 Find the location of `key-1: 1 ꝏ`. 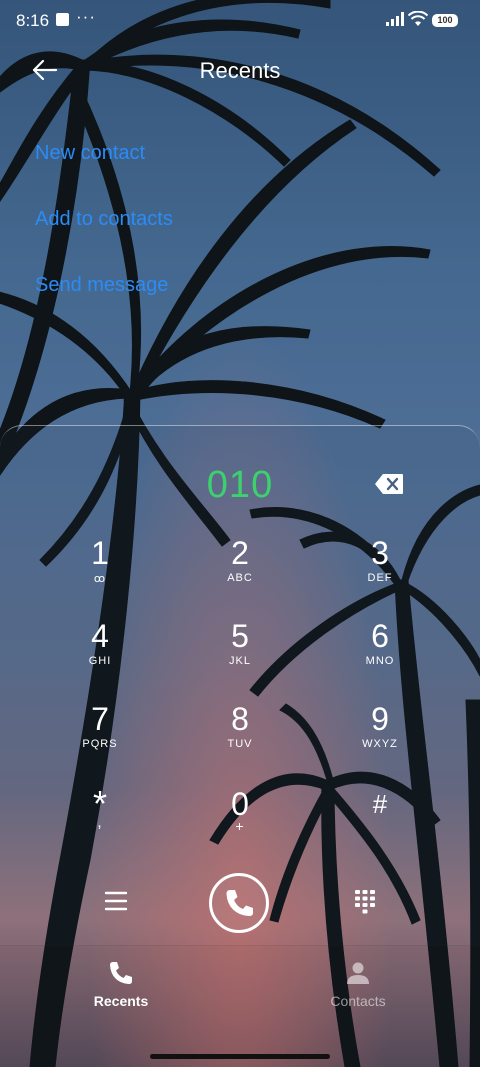

key-1: 1 ꝏ is located at coordinates (100, 573).